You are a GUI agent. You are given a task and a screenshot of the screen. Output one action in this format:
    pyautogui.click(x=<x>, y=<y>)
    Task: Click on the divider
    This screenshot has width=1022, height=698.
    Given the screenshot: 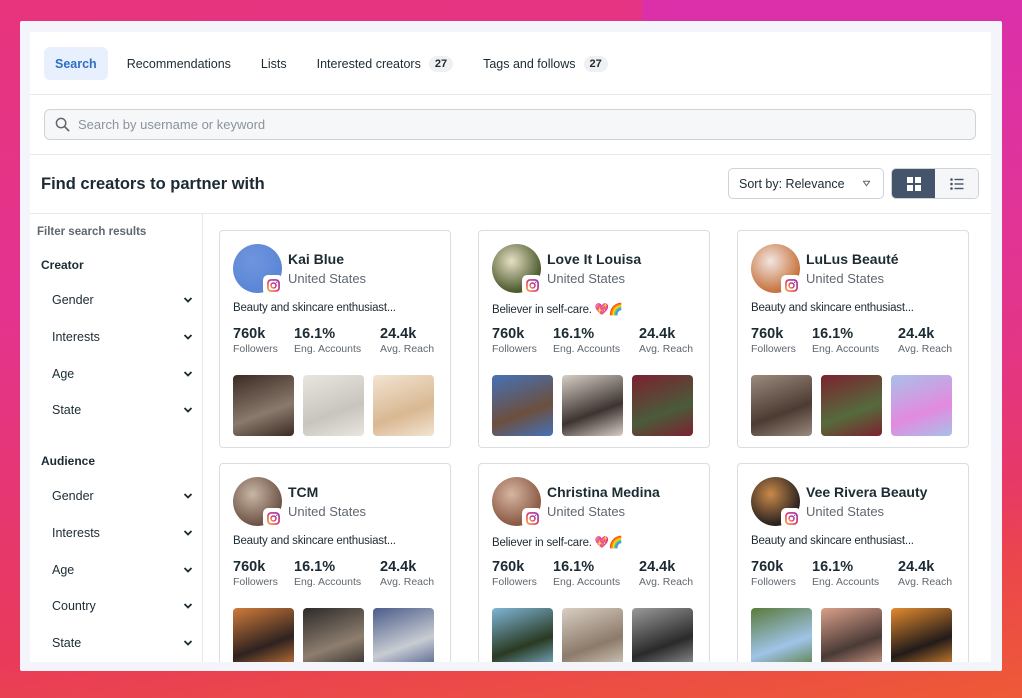 What is the action you would take?
    pyautogui.click(x=510, y=154)
    